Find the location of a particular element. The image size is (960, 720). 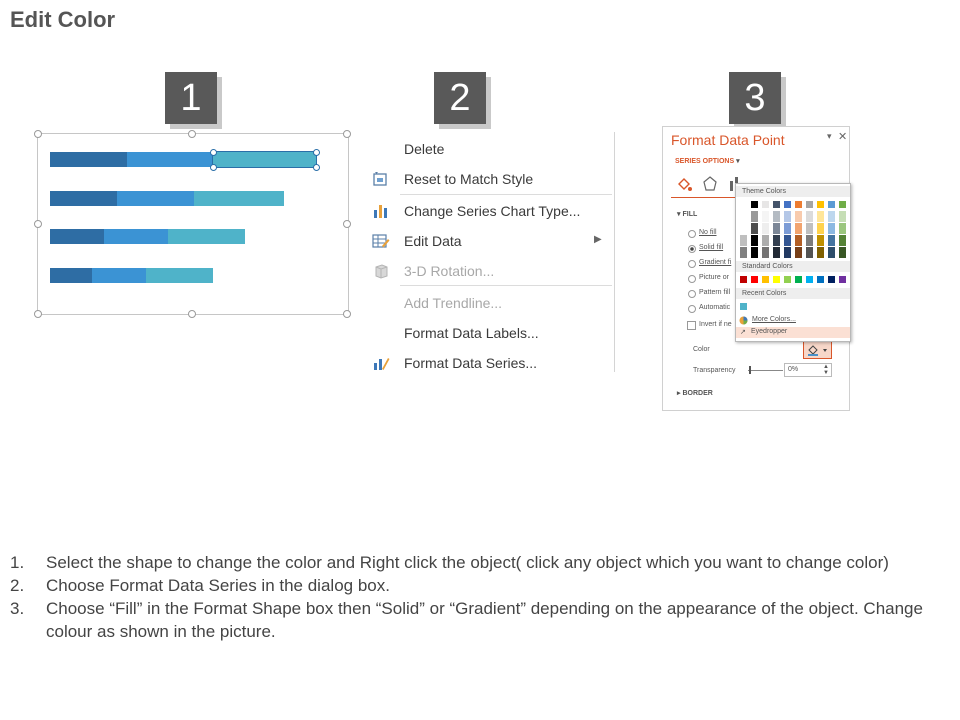

fill-section-header: ▾ FILL is located at coordinates (687, 214).